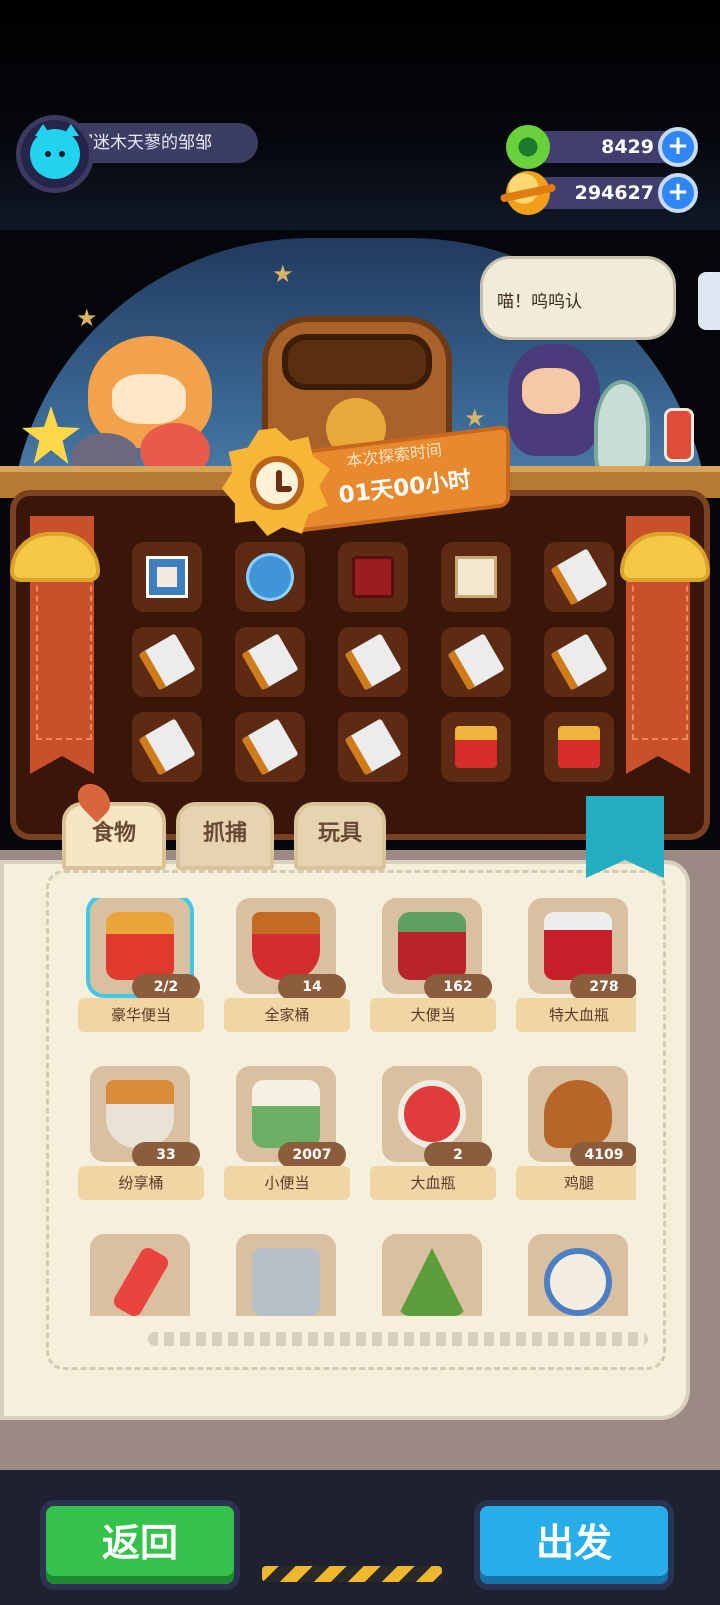 The height and width of the screenshot is (1605, 720). Describe the element at coordinates (602, 147) in the screenshot. I see `donut-currency: 8429 +` at that location.